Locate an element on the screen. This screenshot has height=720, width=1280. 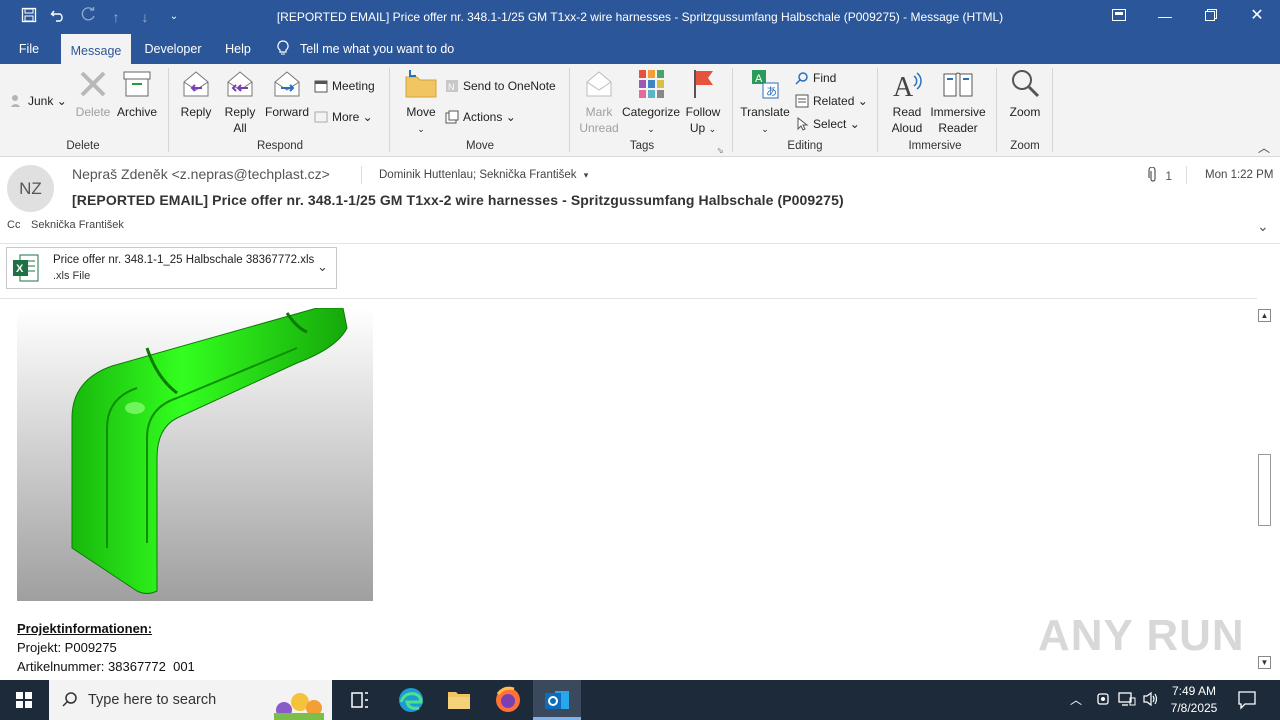
start-button is located at coordinates (24, 700).